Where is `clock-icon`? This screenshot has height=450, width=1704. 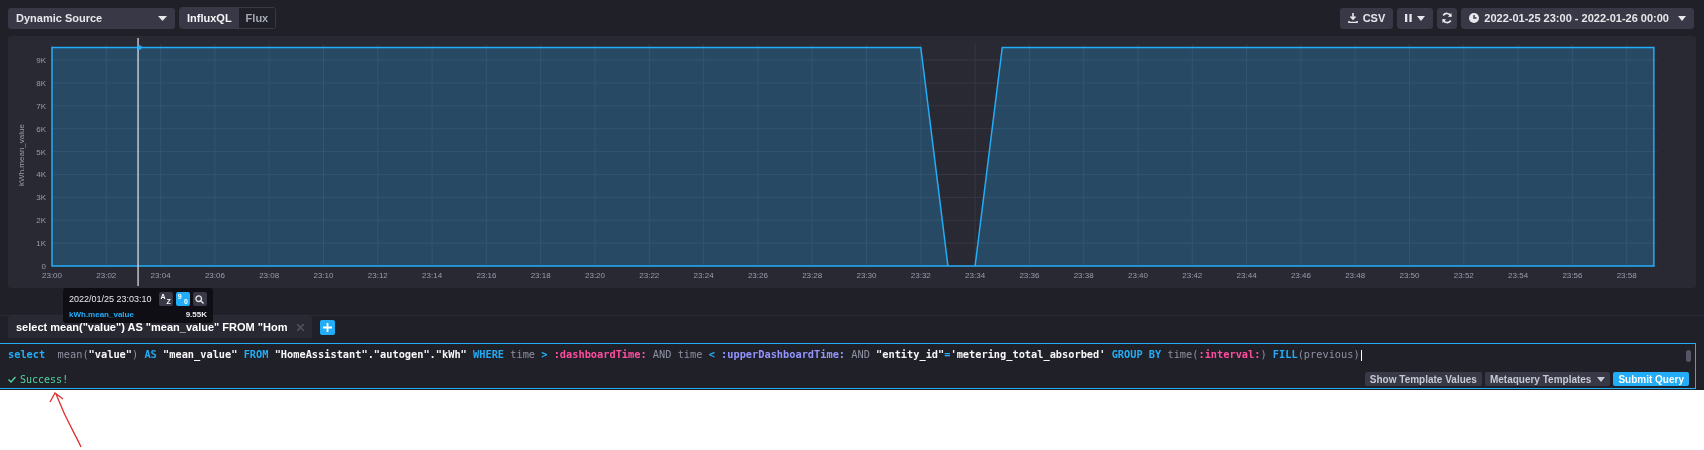 clock-icon is located at coordinates (1474, 18).